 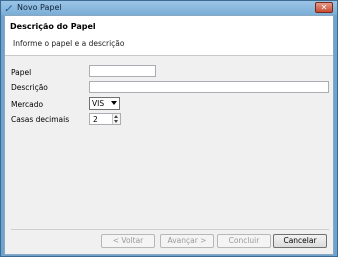 What do you see at coordinates (116, 116) in the screenshot?
I see `arrow-up-icon` at bounding box center [116, 116].